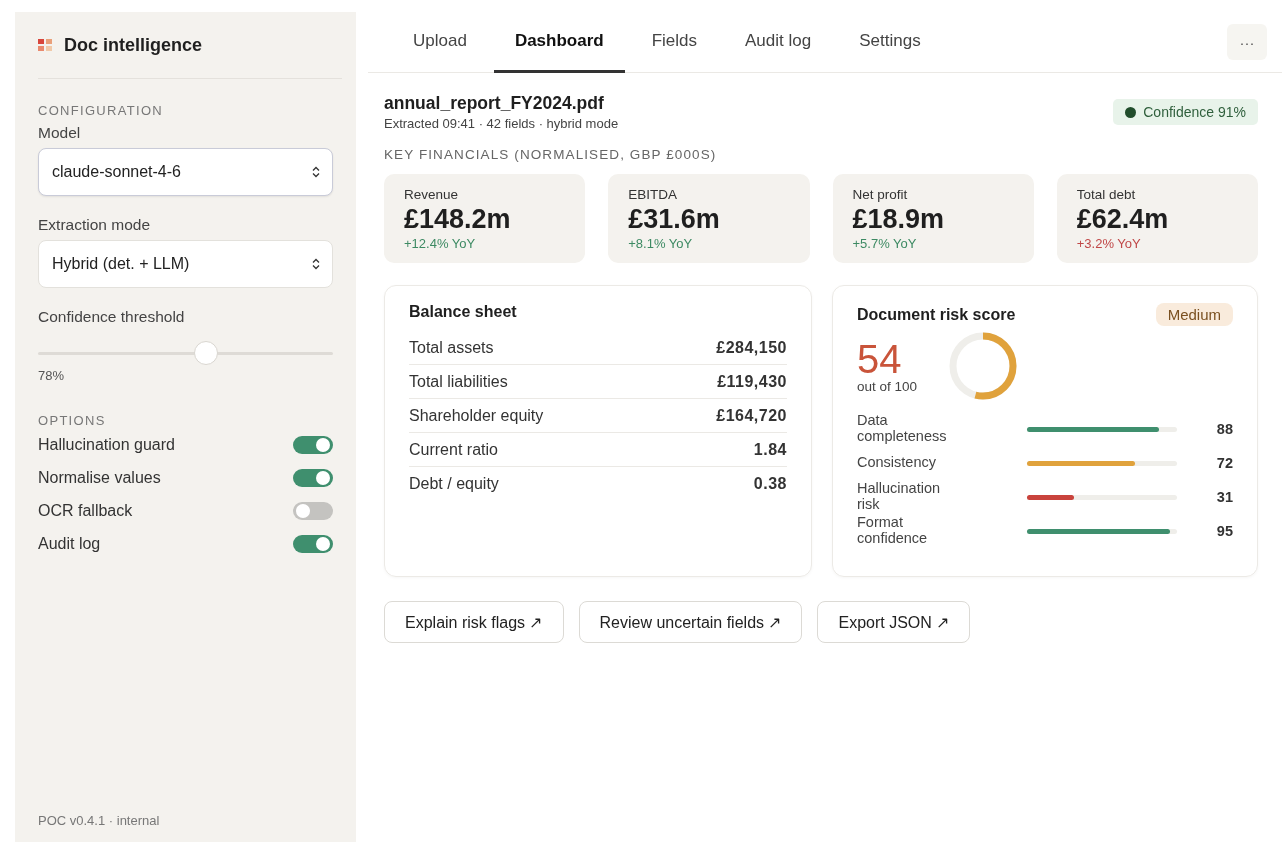  Describe the element at coordinates (1224, 531) in the screenshot. I see `factor-value: 95` at that location.